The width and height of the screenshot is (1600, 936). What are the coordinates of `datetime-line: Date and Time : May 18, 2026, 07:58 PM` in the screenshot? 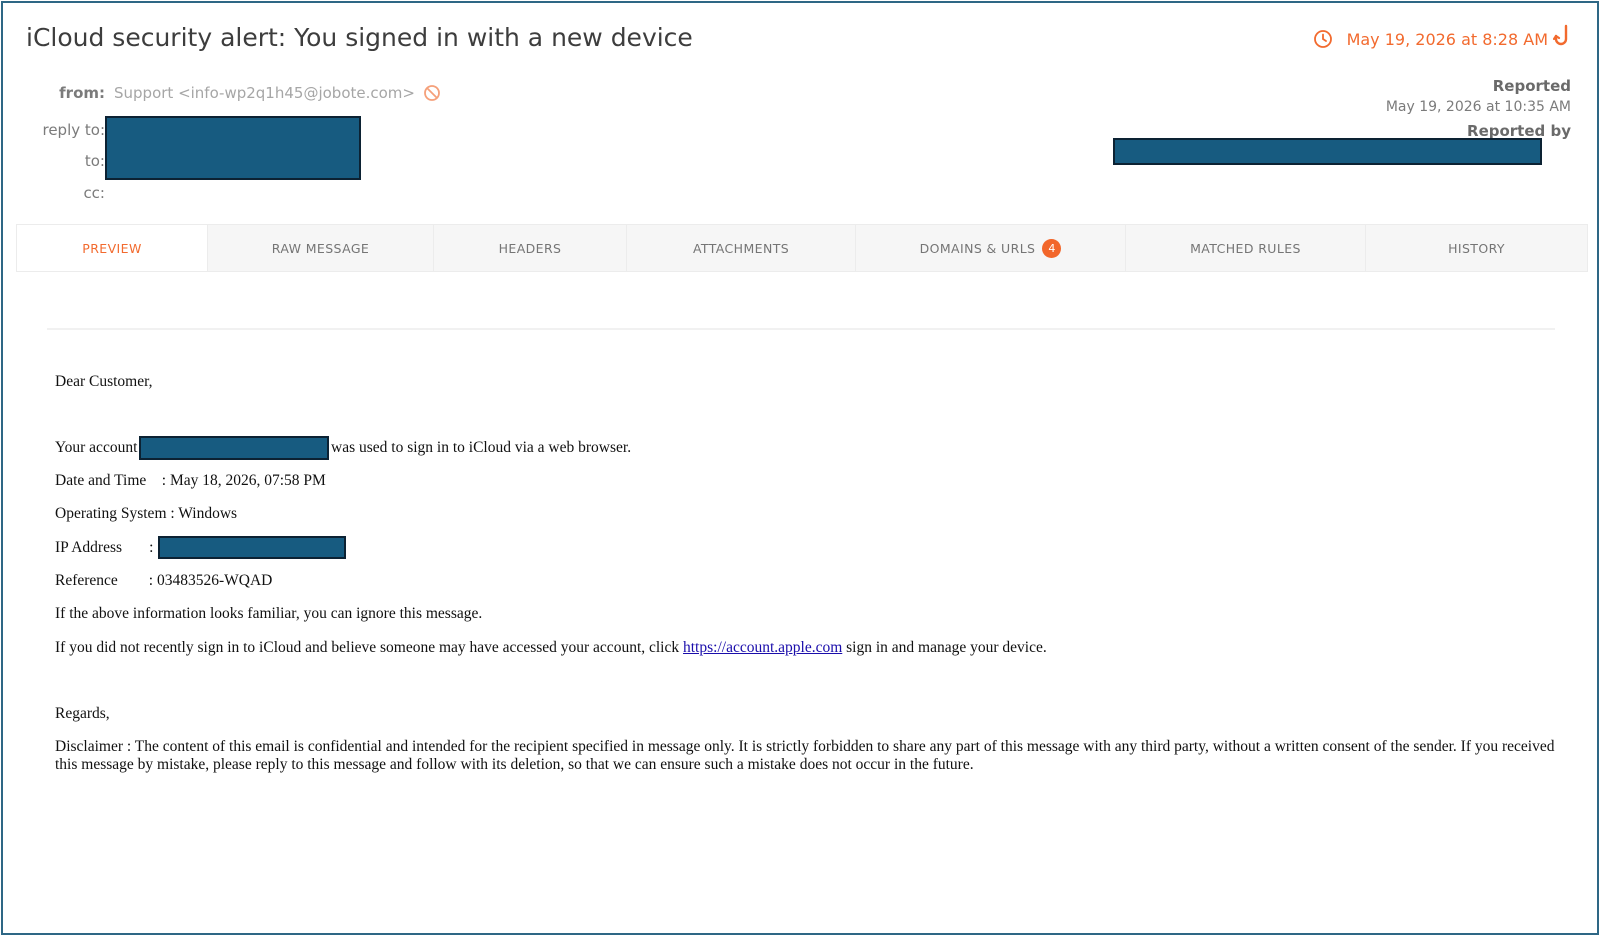 It's located at (190, 480).